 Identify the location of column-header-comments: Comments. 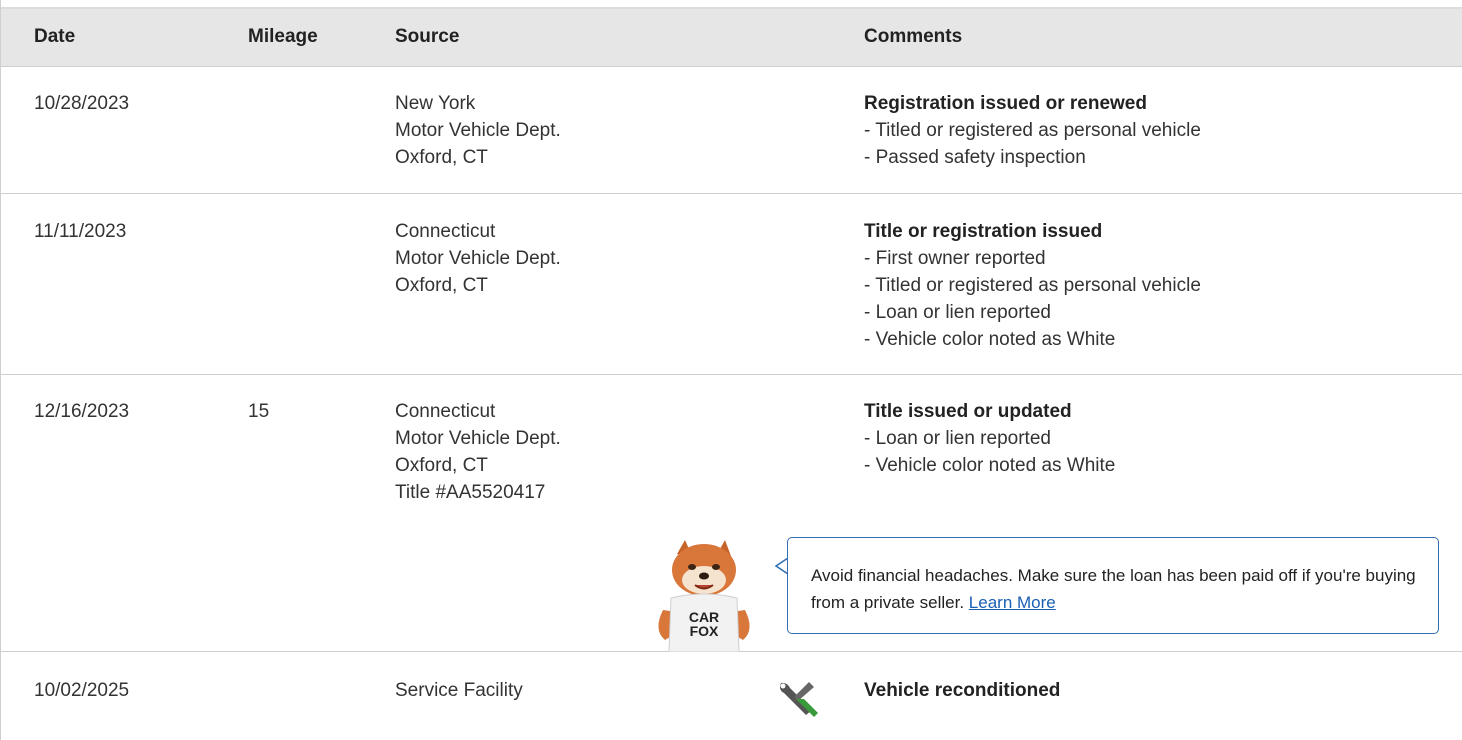
(913, 36).